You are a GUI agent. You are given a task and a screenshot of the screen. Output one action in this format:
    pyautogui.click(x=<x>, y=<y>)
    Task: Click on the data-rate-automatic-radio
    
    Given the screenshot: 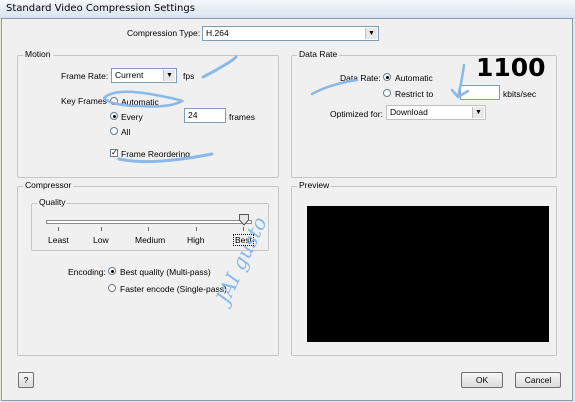 What is the action you would take?
    pyautogui.click(x=387, y=77)
    